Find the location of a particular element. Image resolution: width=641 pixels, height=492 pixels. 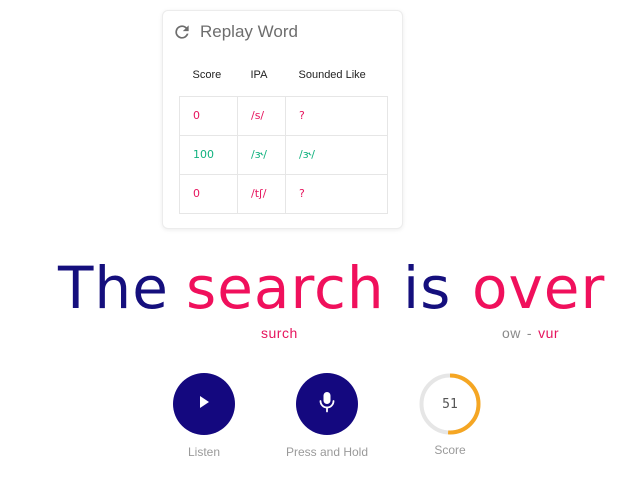

table-header-row: Score IPA Sounded Like is located at coordinates (284, 82).